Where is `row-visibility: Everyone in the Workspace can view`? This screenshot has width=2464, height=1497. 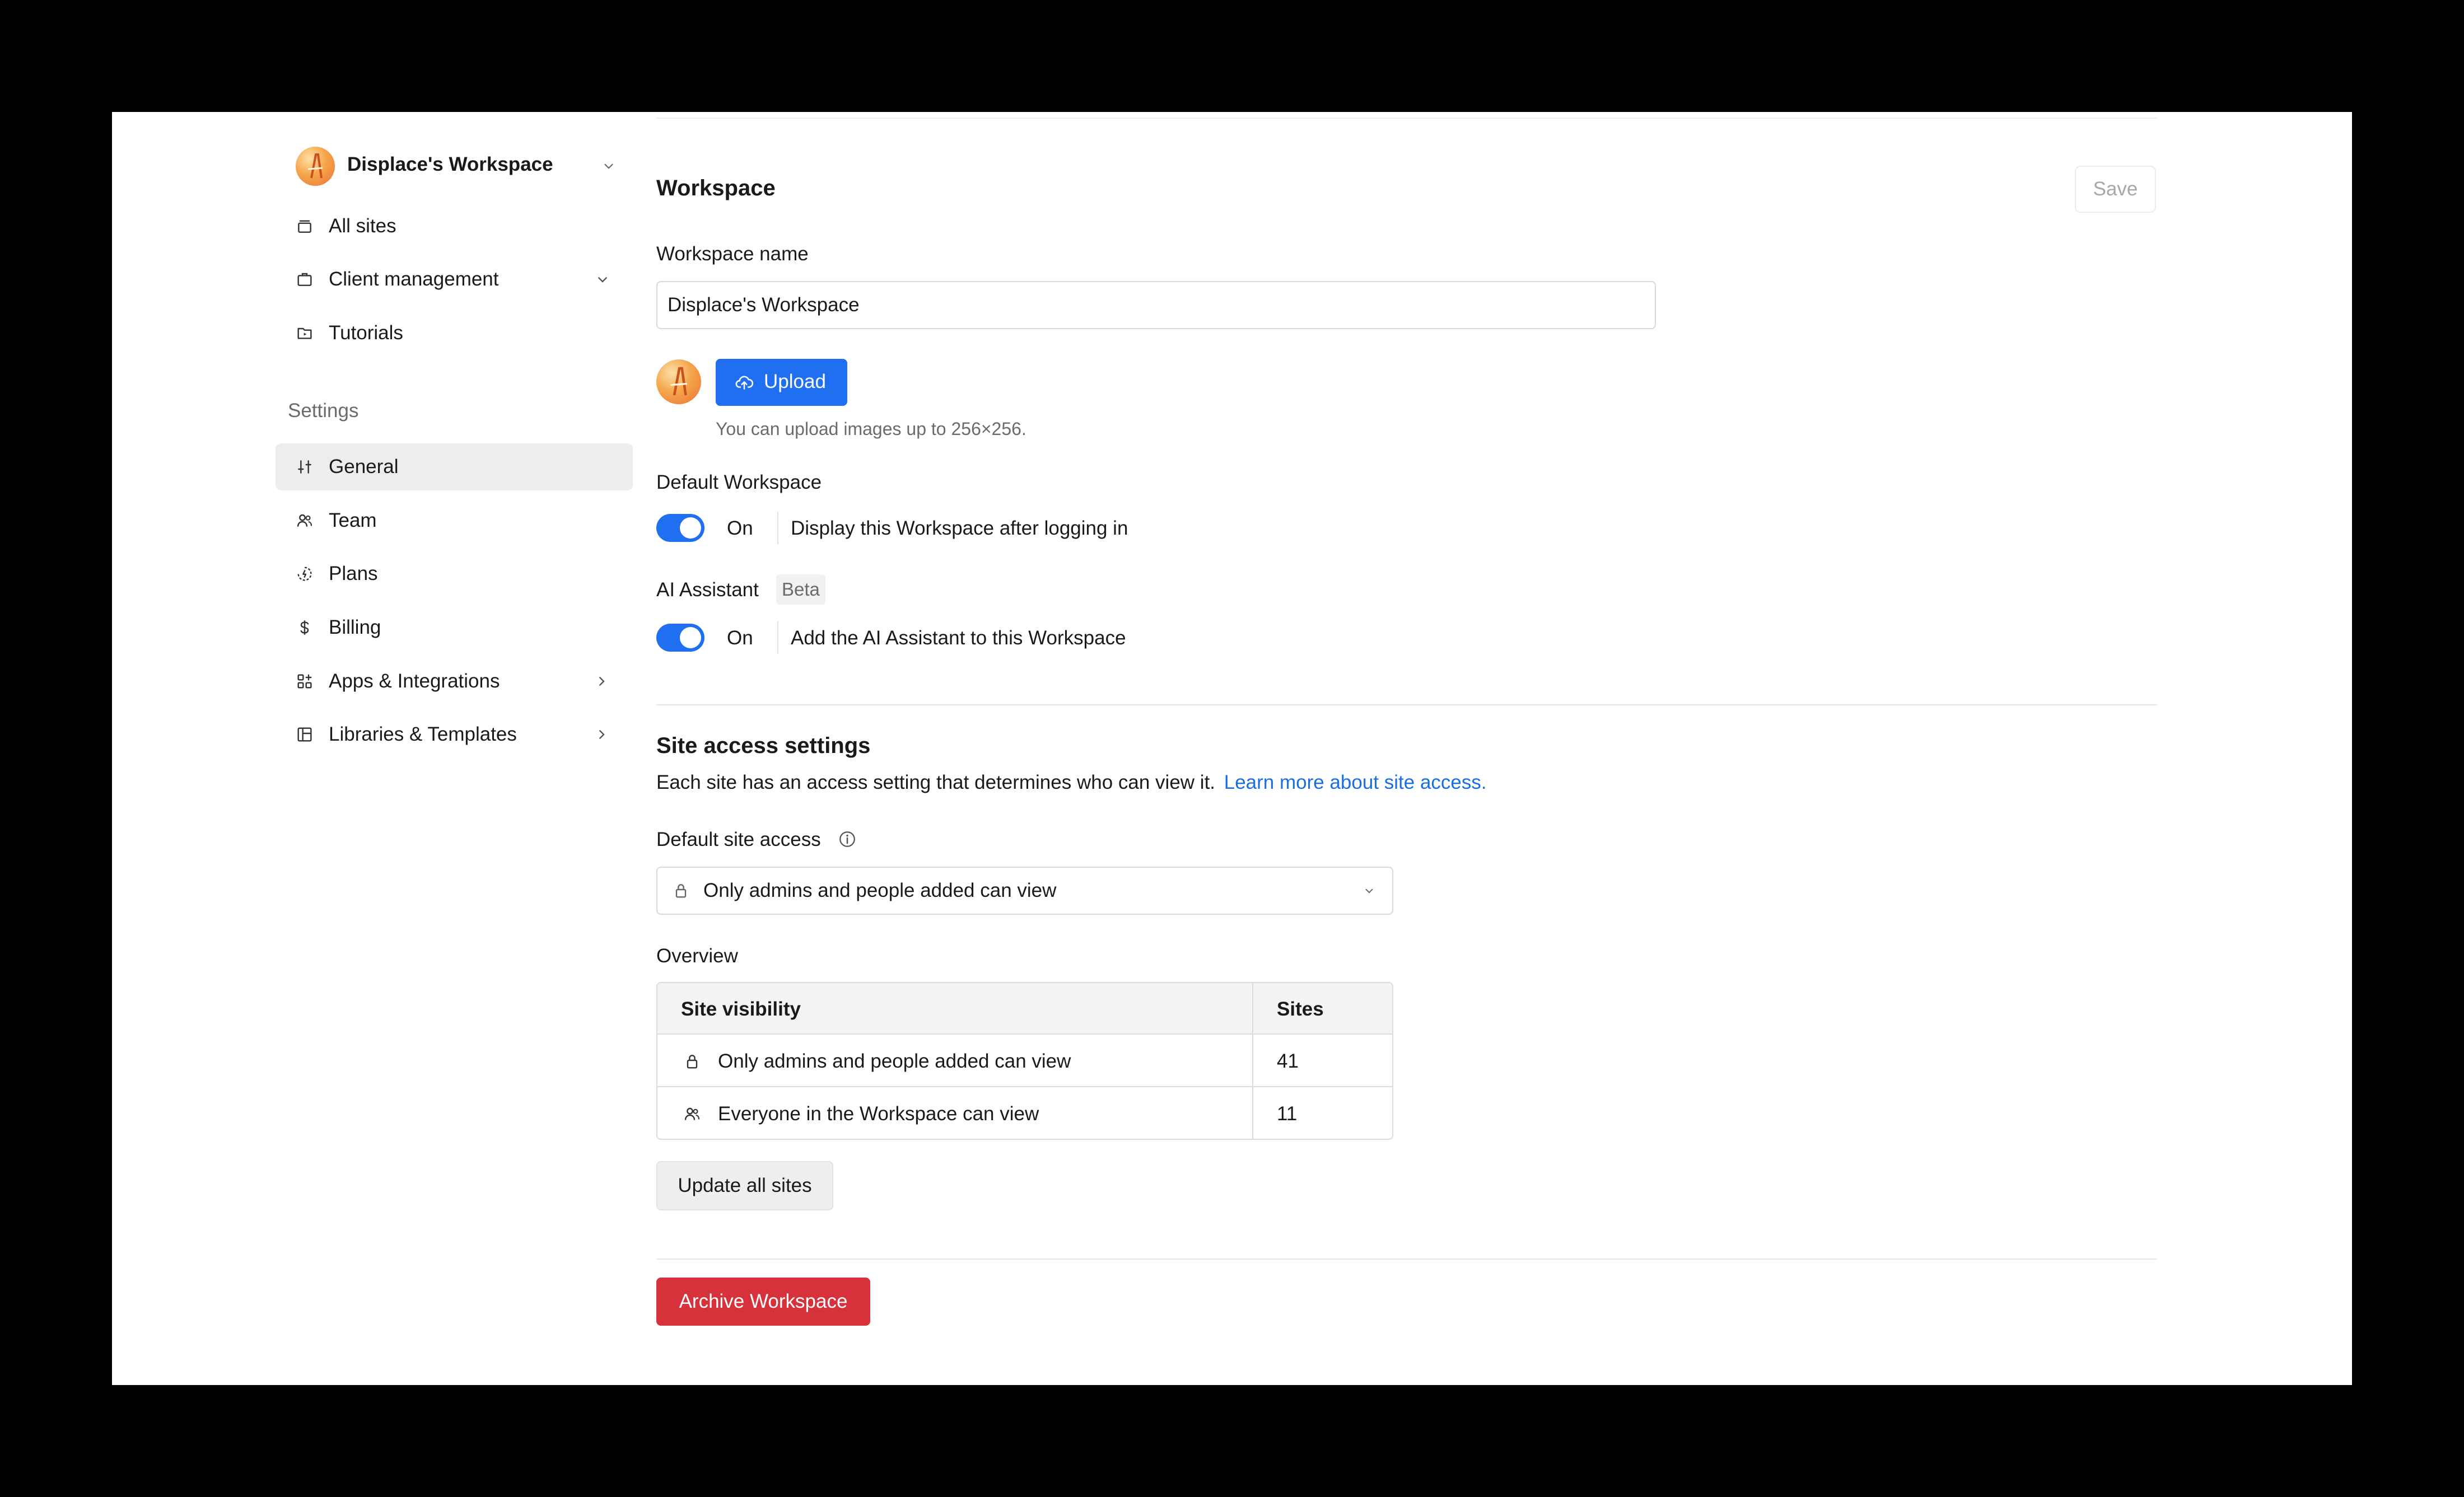
row-visibility: Everyone in the Workspace can view is located at coordinates (879, 1114).